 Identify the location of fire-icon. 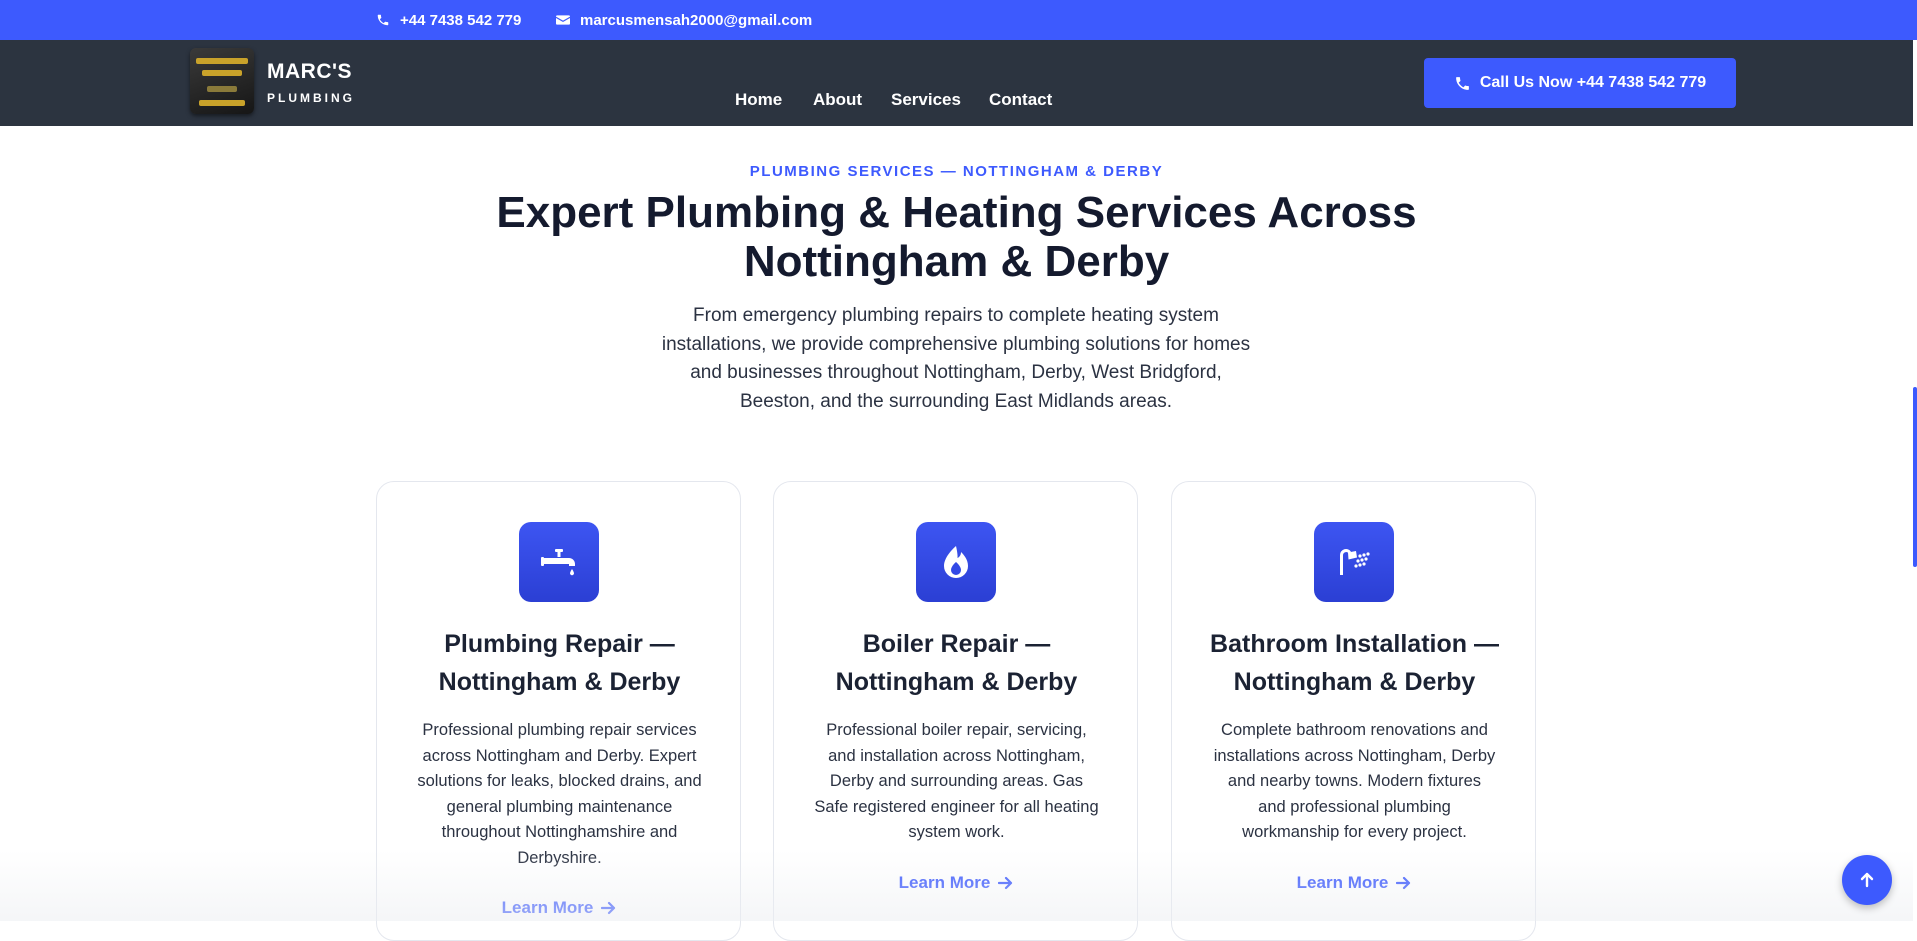
(956, 562).